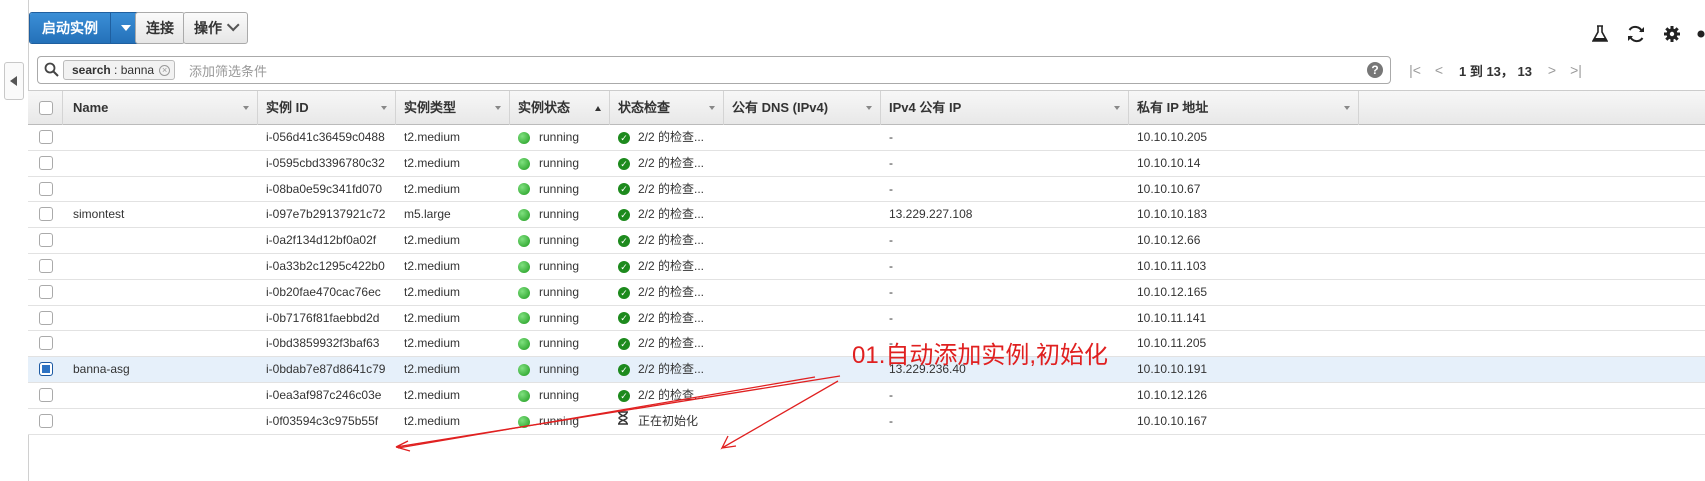  What do you see at coordinates (689, 71) in the screenshot?
I see `filter-input` at bounding box center [689, 71].